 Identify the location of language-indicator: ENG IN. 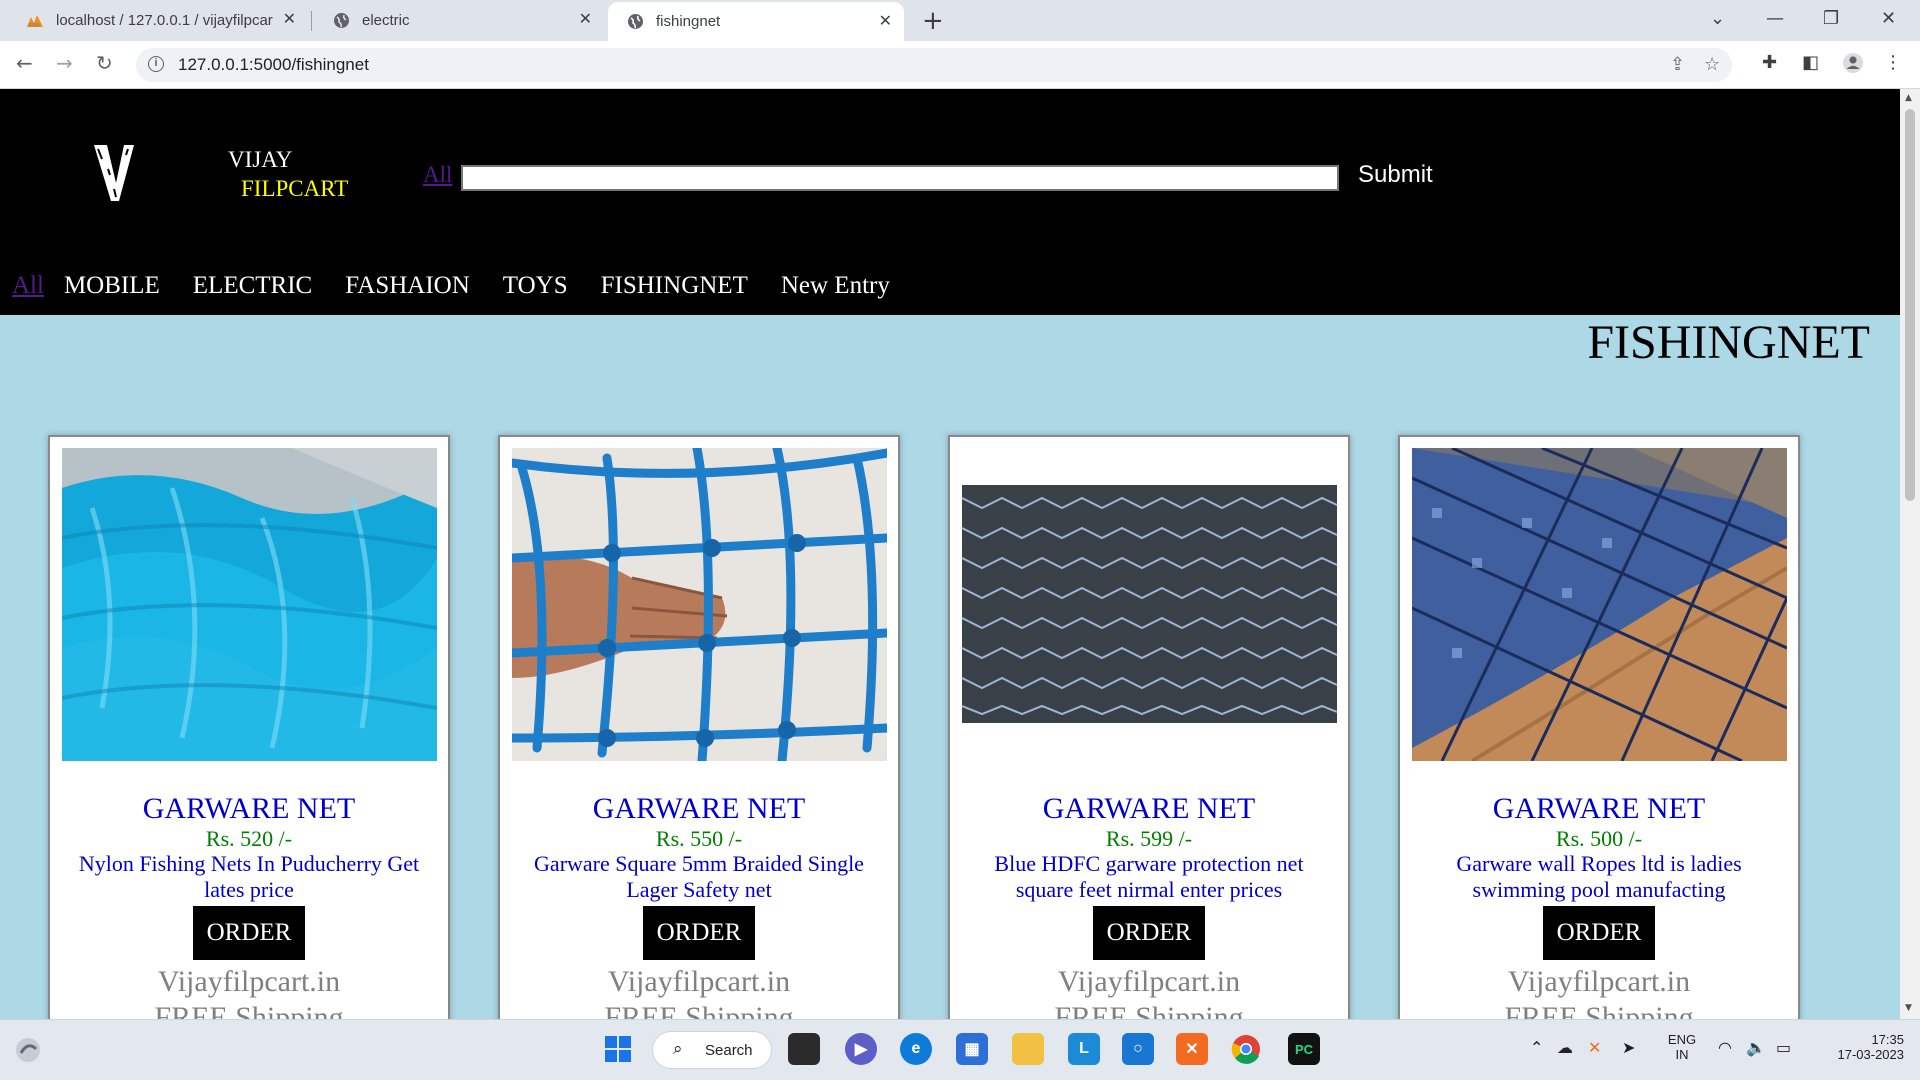
(1682, 1047).